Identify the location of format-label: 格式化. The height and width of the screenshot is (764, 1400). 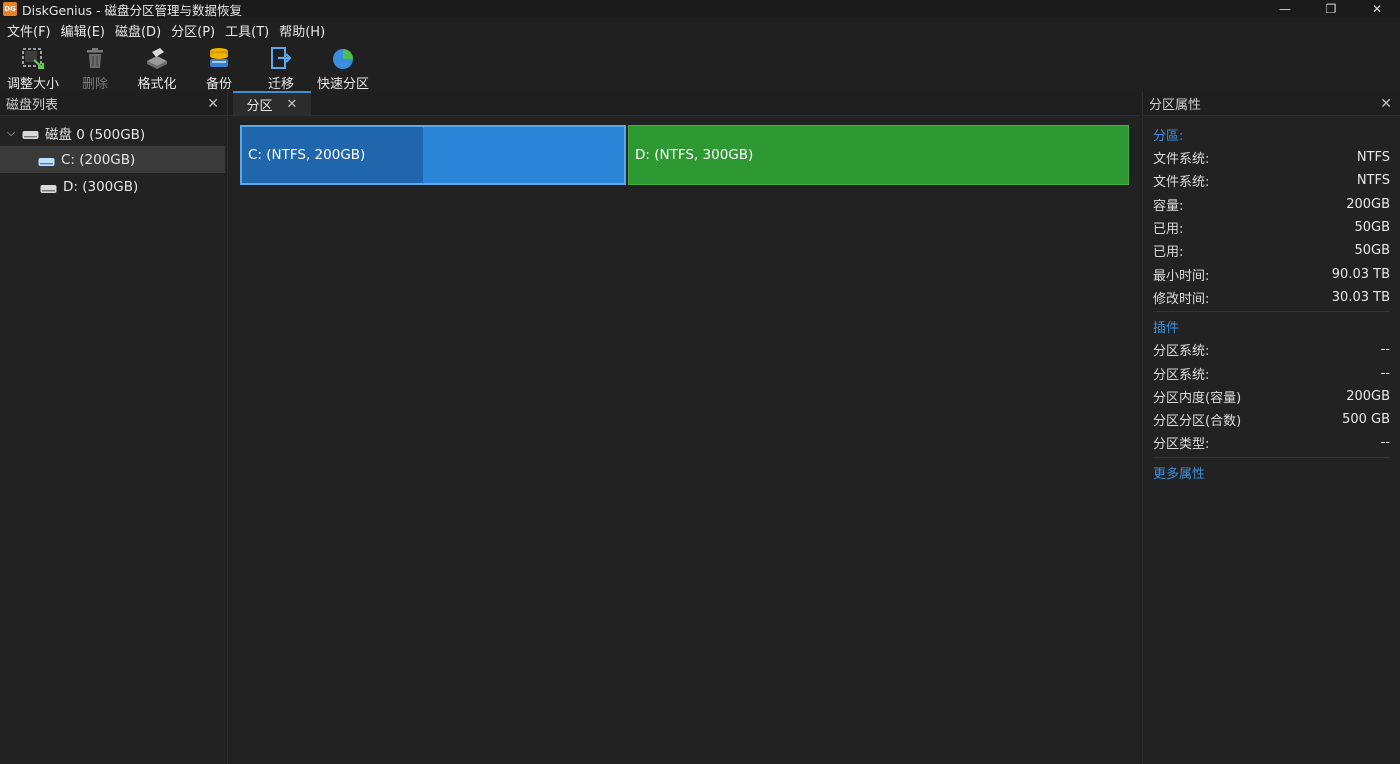
(157, 84).